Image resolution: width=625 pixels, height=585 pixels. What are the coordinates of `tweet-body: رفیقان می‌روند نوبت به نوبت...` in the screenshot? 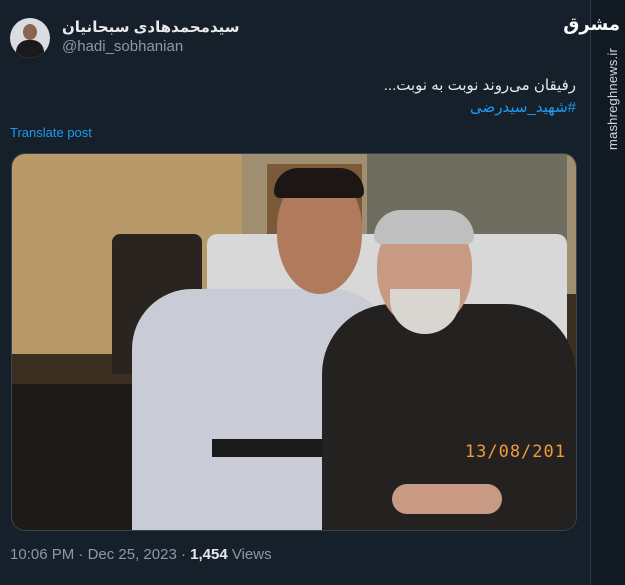 It's located at (479, 85).